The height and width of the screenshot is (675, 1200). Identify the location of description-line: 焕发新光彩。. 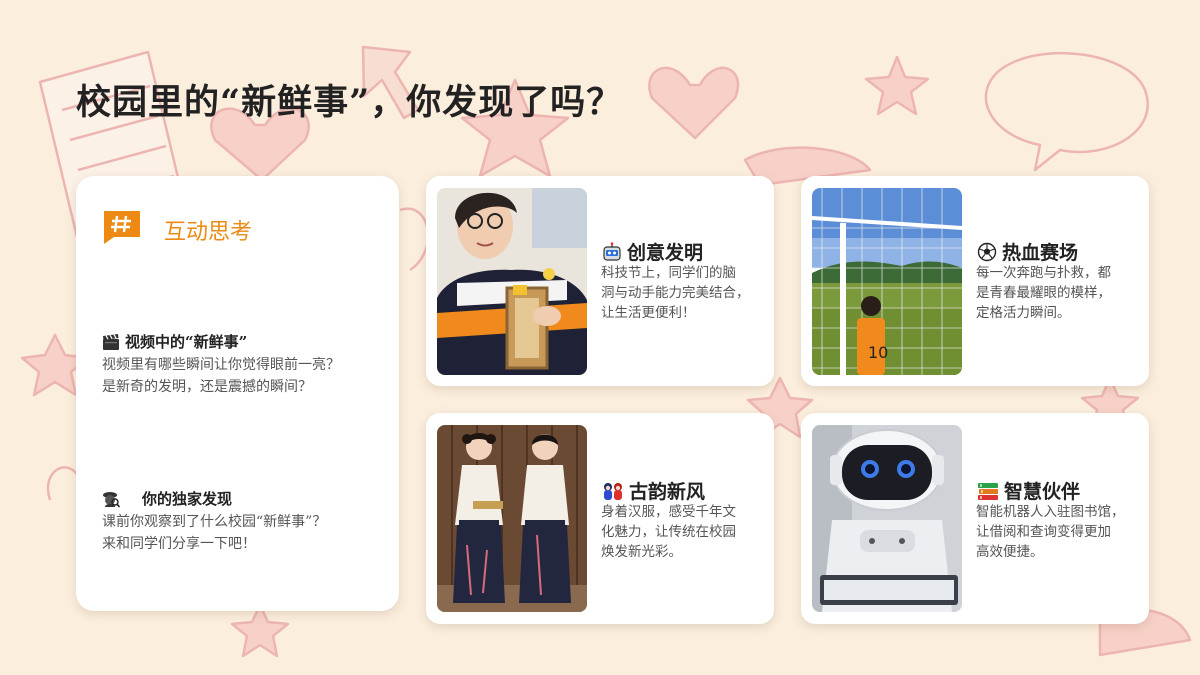
(641, 552).